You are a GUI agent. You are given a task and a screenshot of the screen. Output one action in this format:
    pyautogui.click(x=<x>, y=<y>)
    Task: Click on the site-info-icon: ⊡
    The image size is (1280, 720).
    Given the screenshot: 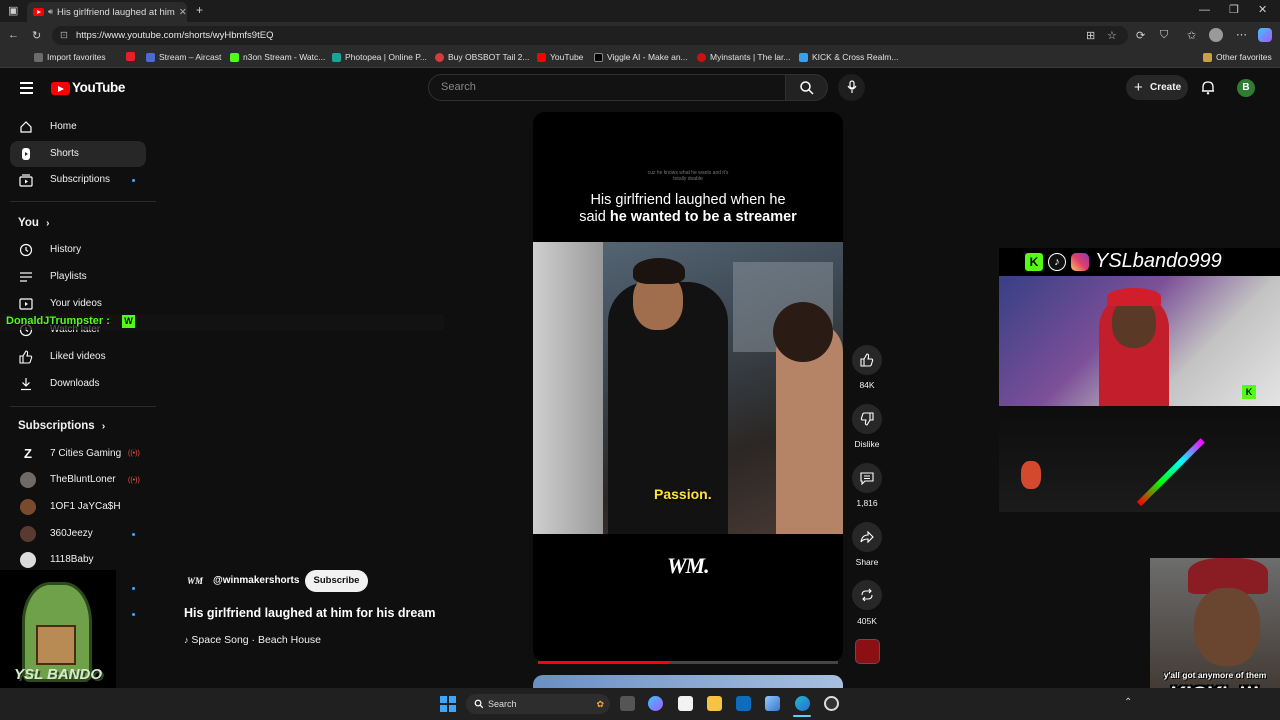 What is the action you would take?
    pyautogui.click(x=64, y=35)
    